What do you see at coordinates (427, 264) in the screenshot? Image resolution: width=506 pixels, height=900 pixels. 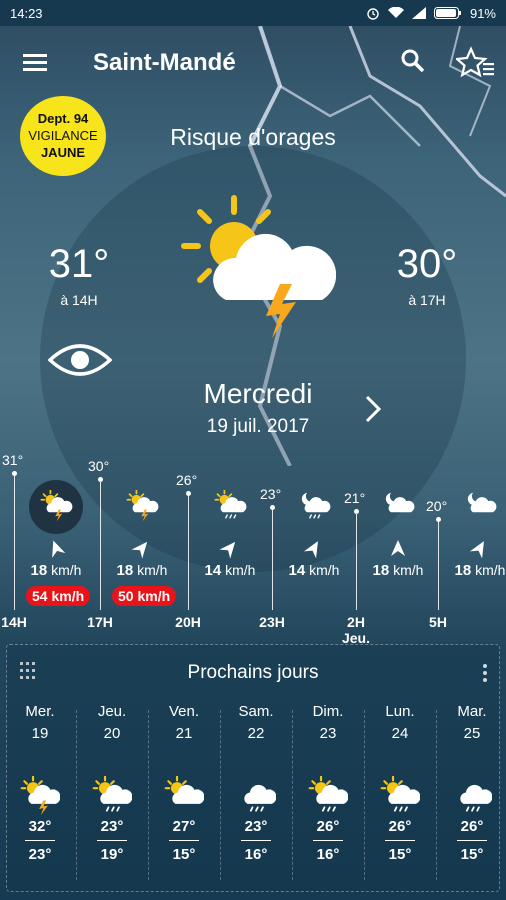 I see `temp-right: 30°` at bounding box center [427, 264].